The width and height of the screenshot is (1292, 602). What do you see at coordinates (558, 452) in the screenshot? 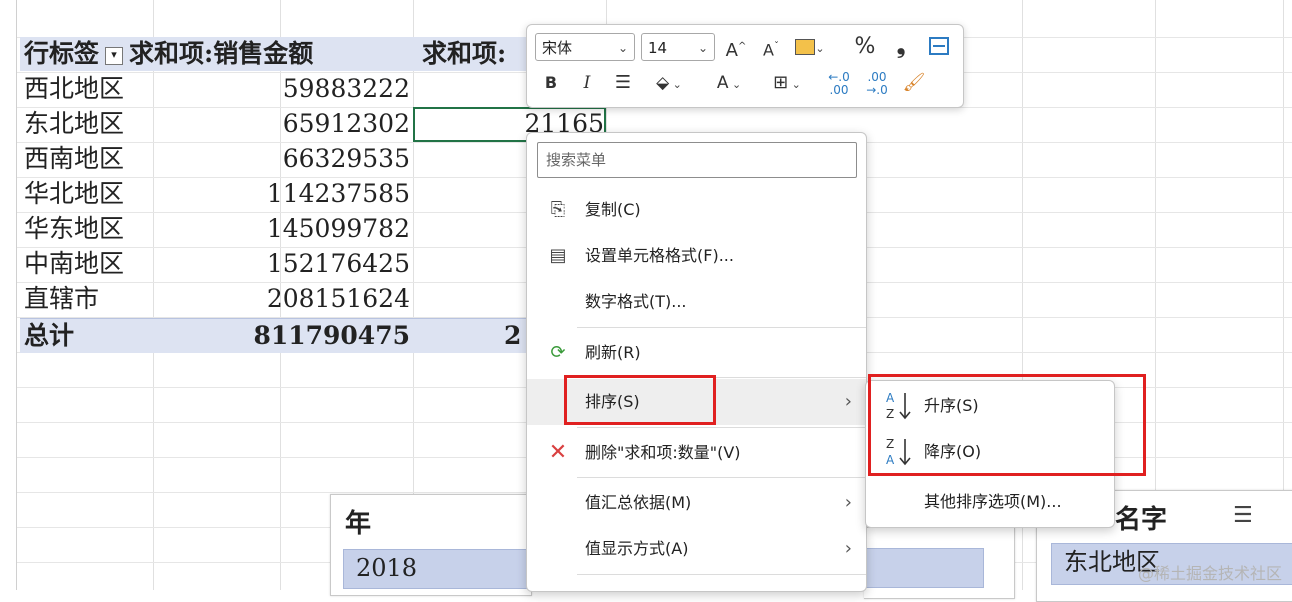
I see `delete-x-icon: ✕` at bounding box center [558, 452].